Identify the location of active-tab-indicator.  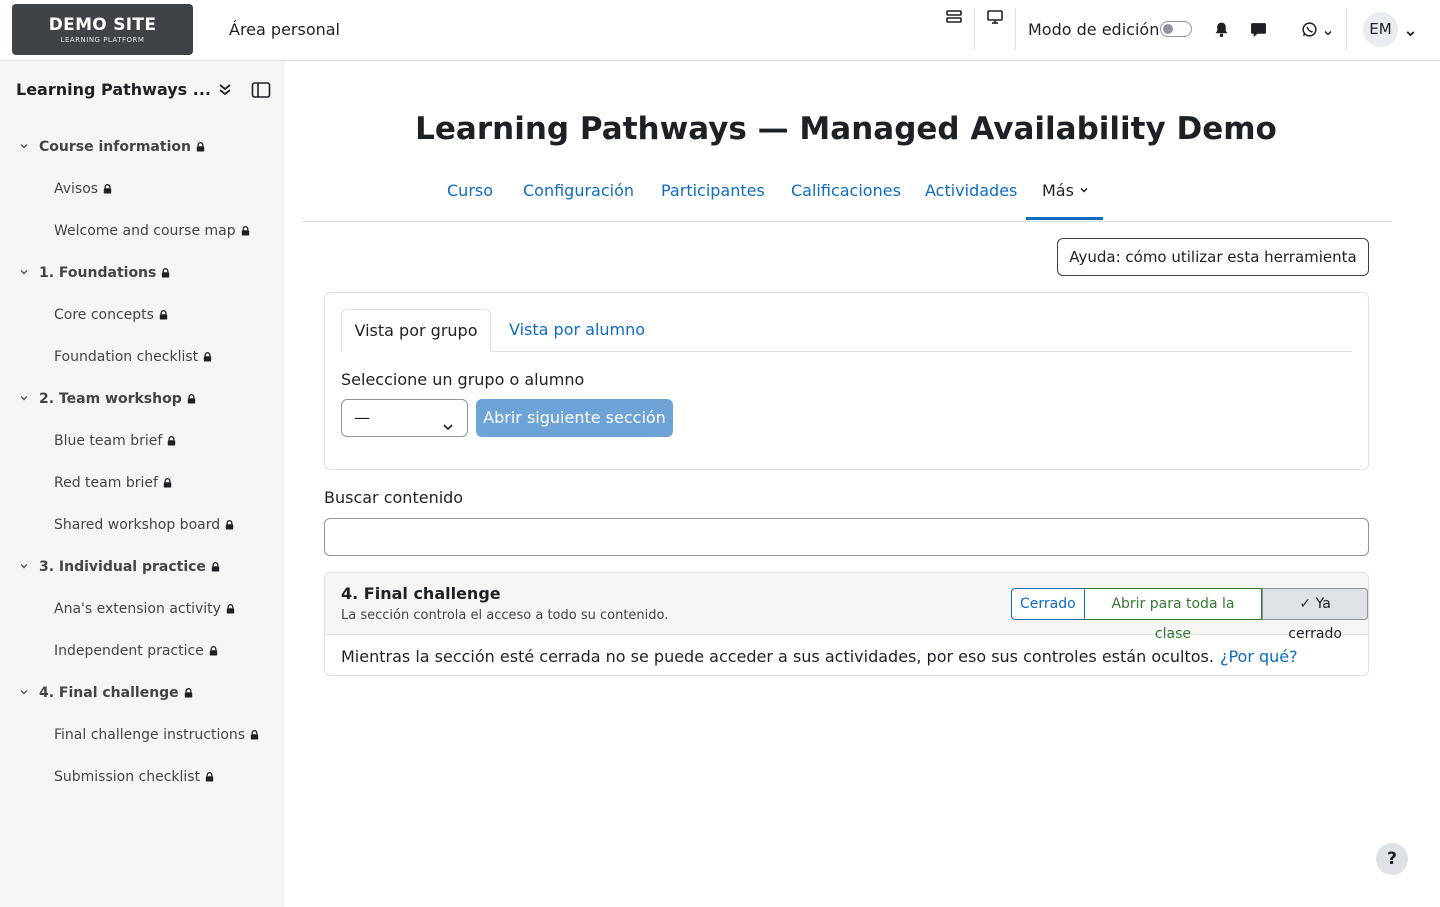
(1064, 218).